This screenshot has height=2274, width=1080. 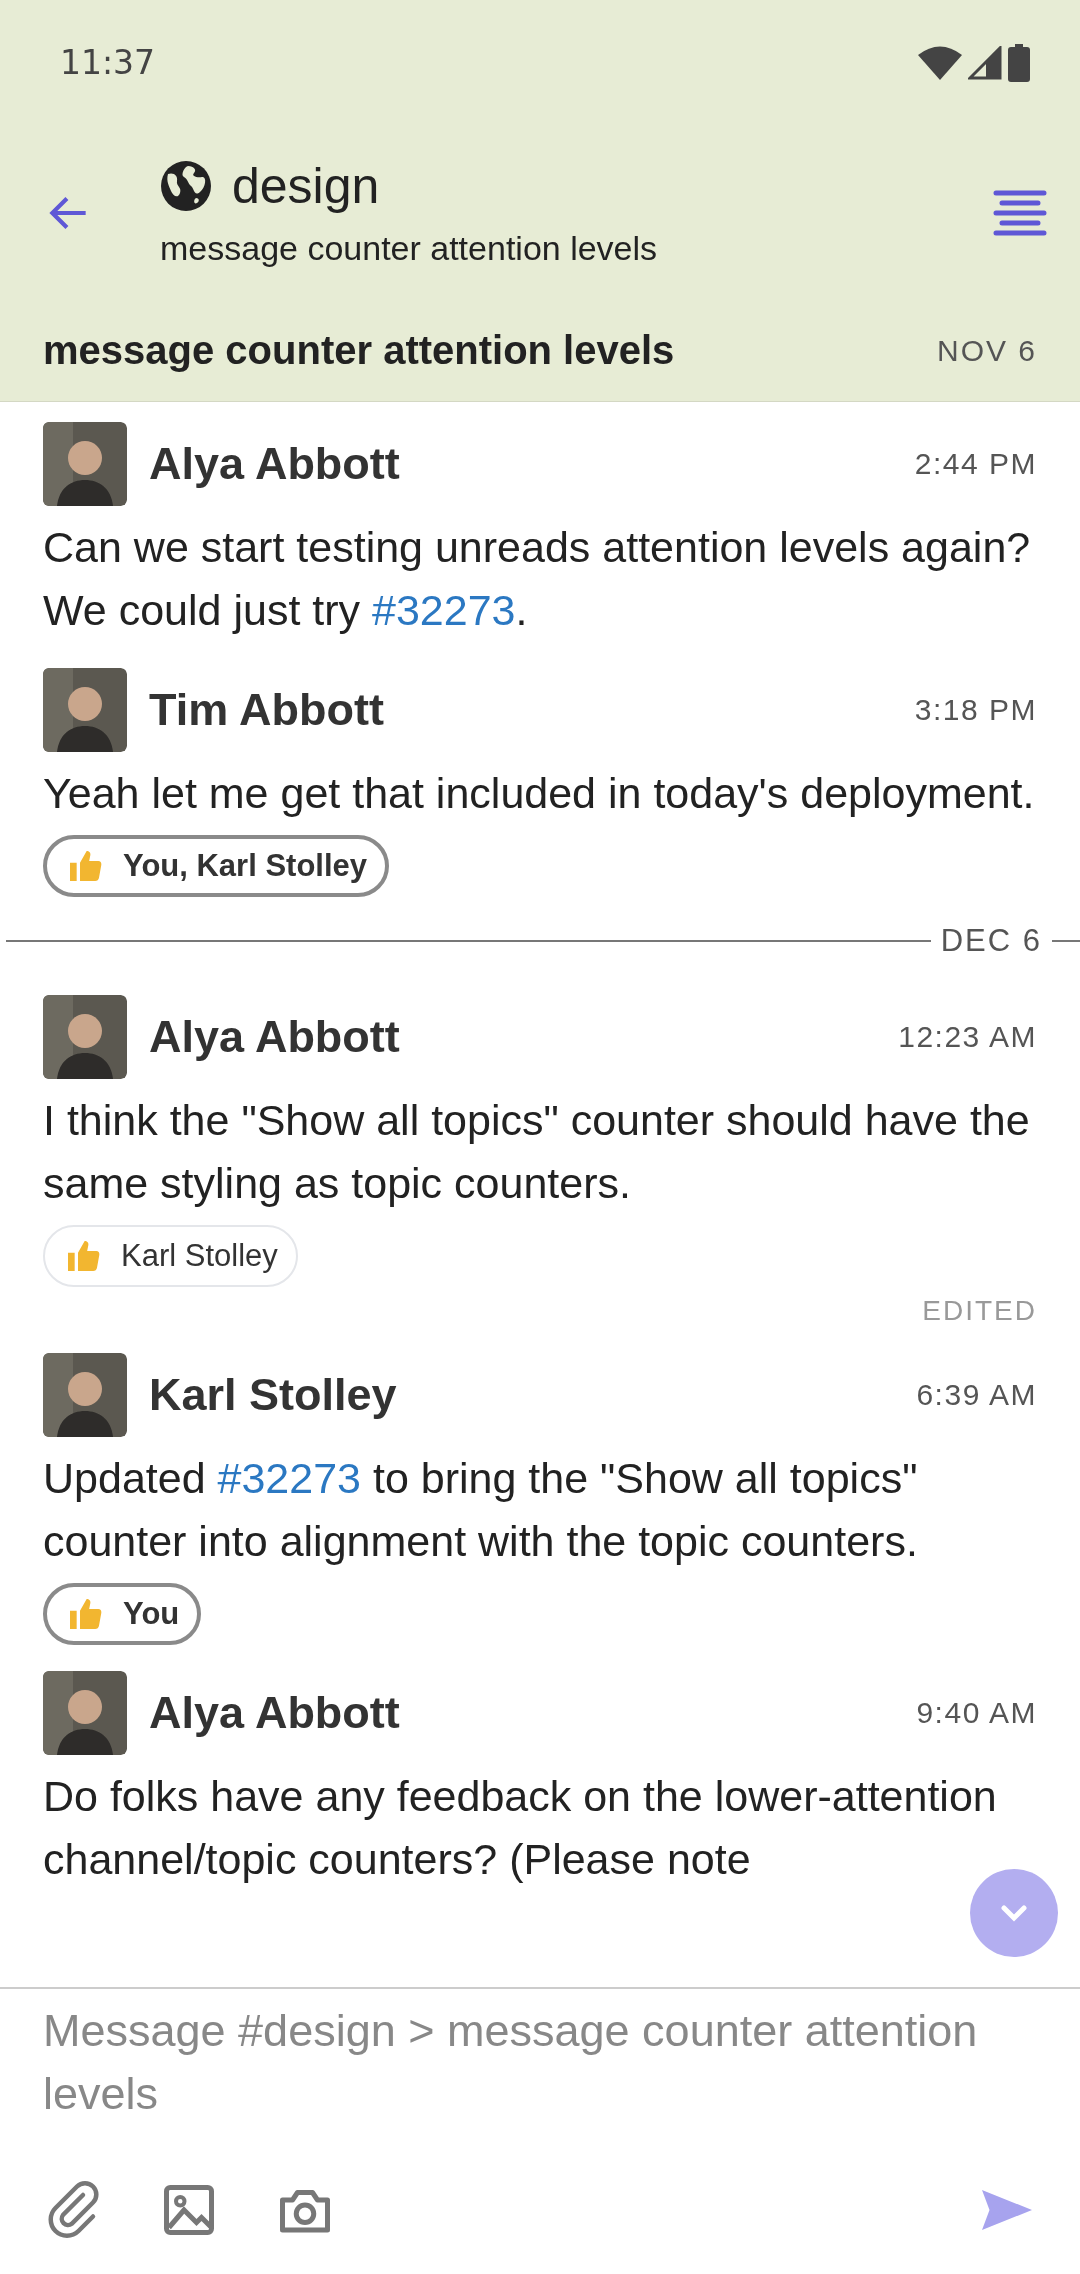 What do you see at coordinates (359, 350) in the screenshot?
I see `topic-title: message counter attention levels` at bounding box center [359, 350].